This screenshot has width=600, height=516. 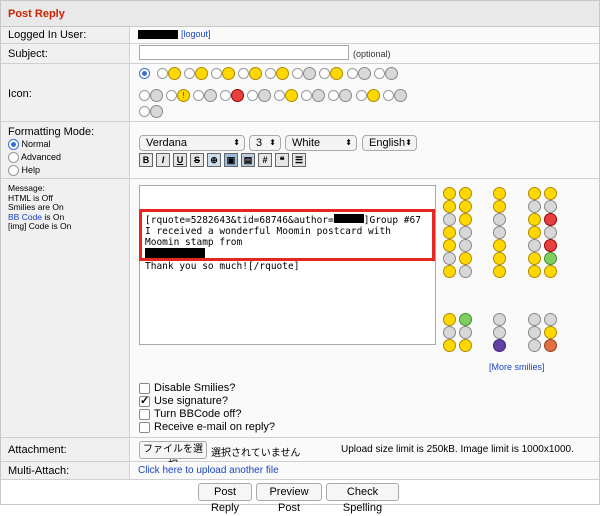 What do you see at coordinates (551, 245) in the screenshot?
I see `mad-icon` at bounding box center [551, 245].